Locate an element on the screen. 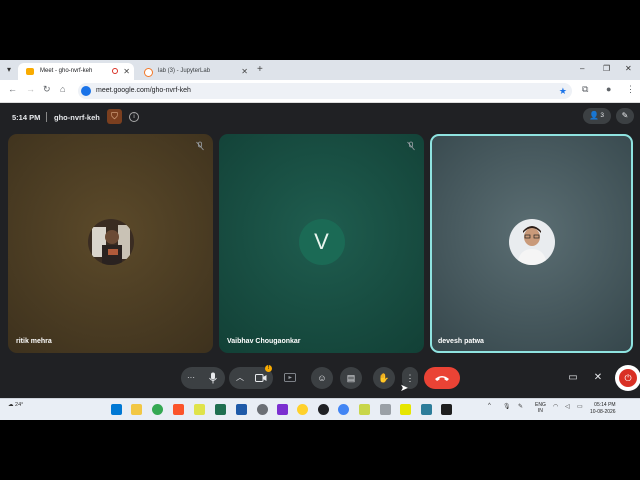 The height and width of the screenshot is (480, 640). meeting-info-icon: i is located at coordinates (134, 117).